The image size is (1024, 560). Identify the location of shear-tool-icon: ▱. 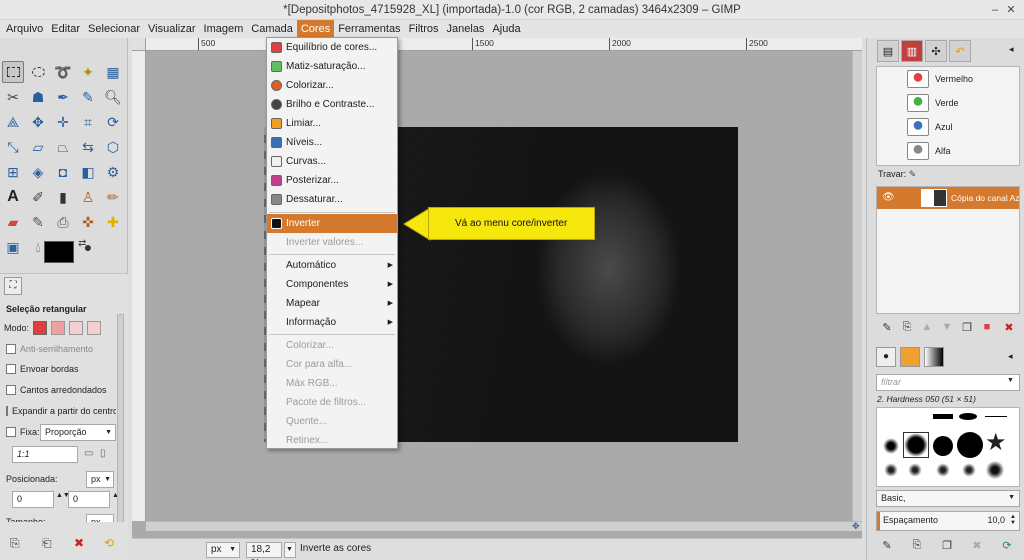
(38, 147).